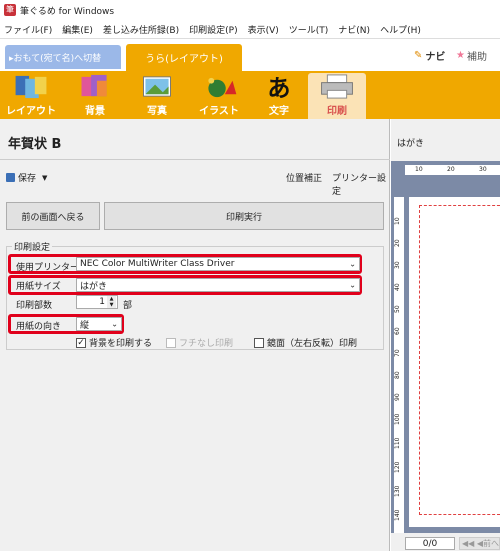 The image size is (500, 551). I want to click on preview-title: はがき, so click(411, 144).